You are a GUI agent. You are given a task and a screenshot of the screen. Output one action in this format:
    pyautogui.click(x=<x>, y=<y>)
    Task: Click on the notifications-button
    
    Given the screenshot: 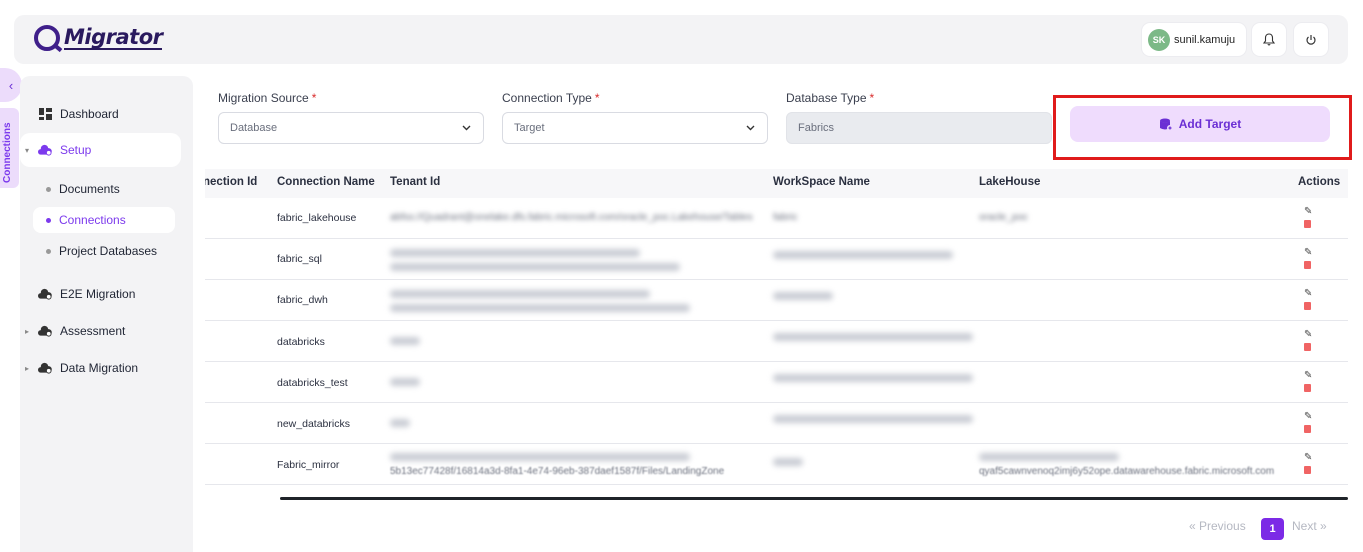 What is the action you would take?
    pyautogui.click(x=1269, y=39)
    